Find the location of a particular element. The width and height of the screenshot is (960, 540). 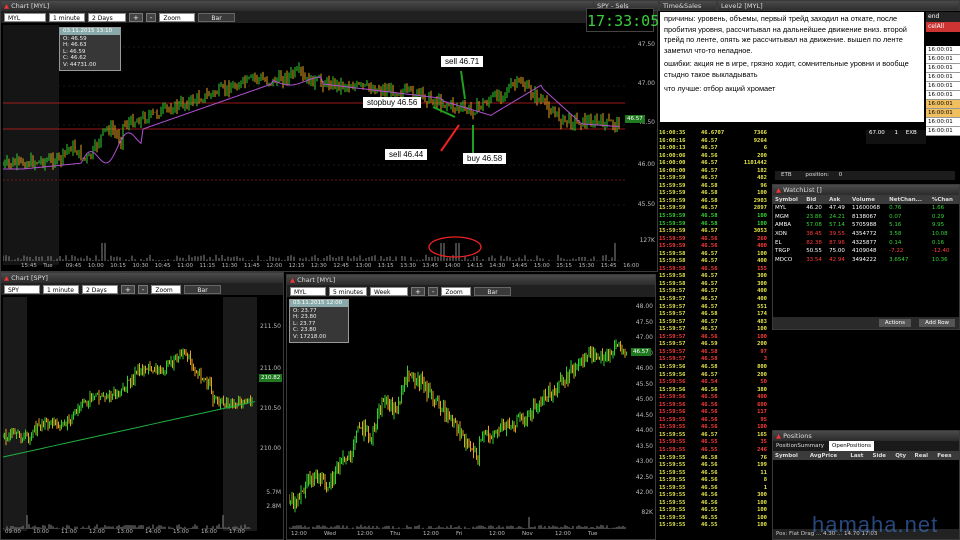

x-tick: 09:00 is located at coordinates (13, 532).